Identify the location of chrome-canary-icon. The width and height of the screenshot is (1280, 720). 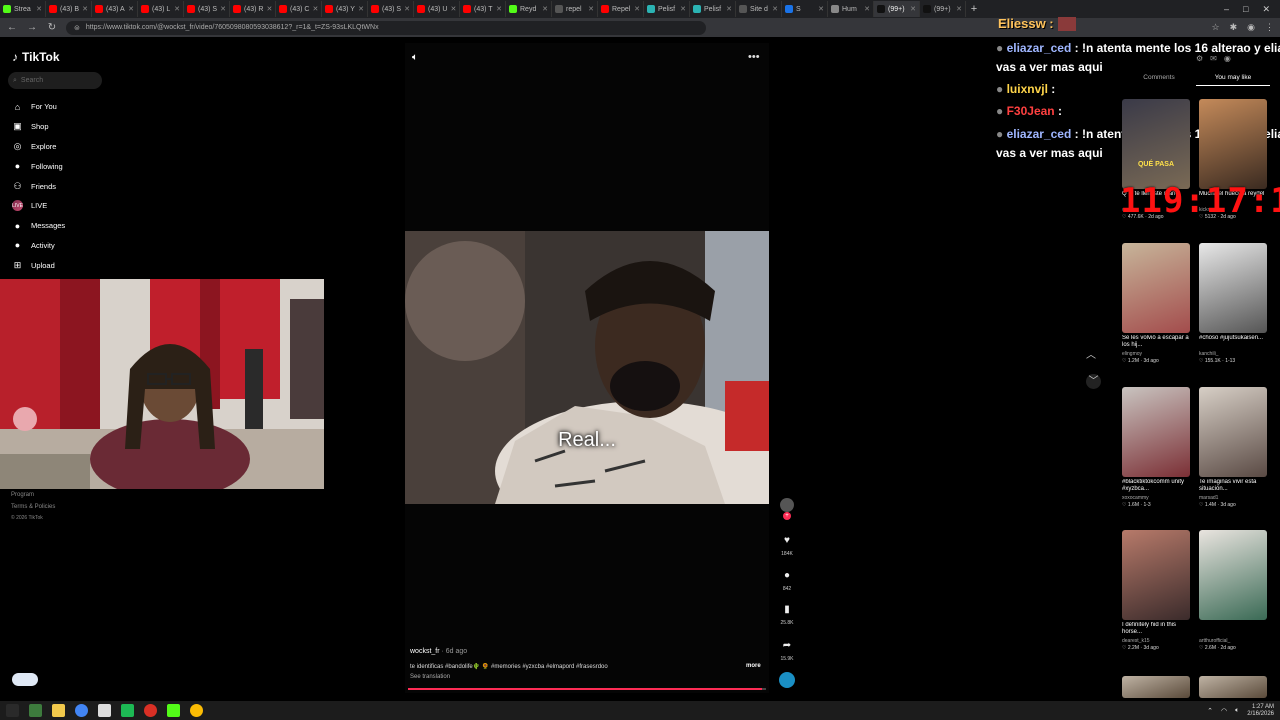
(196, 710).